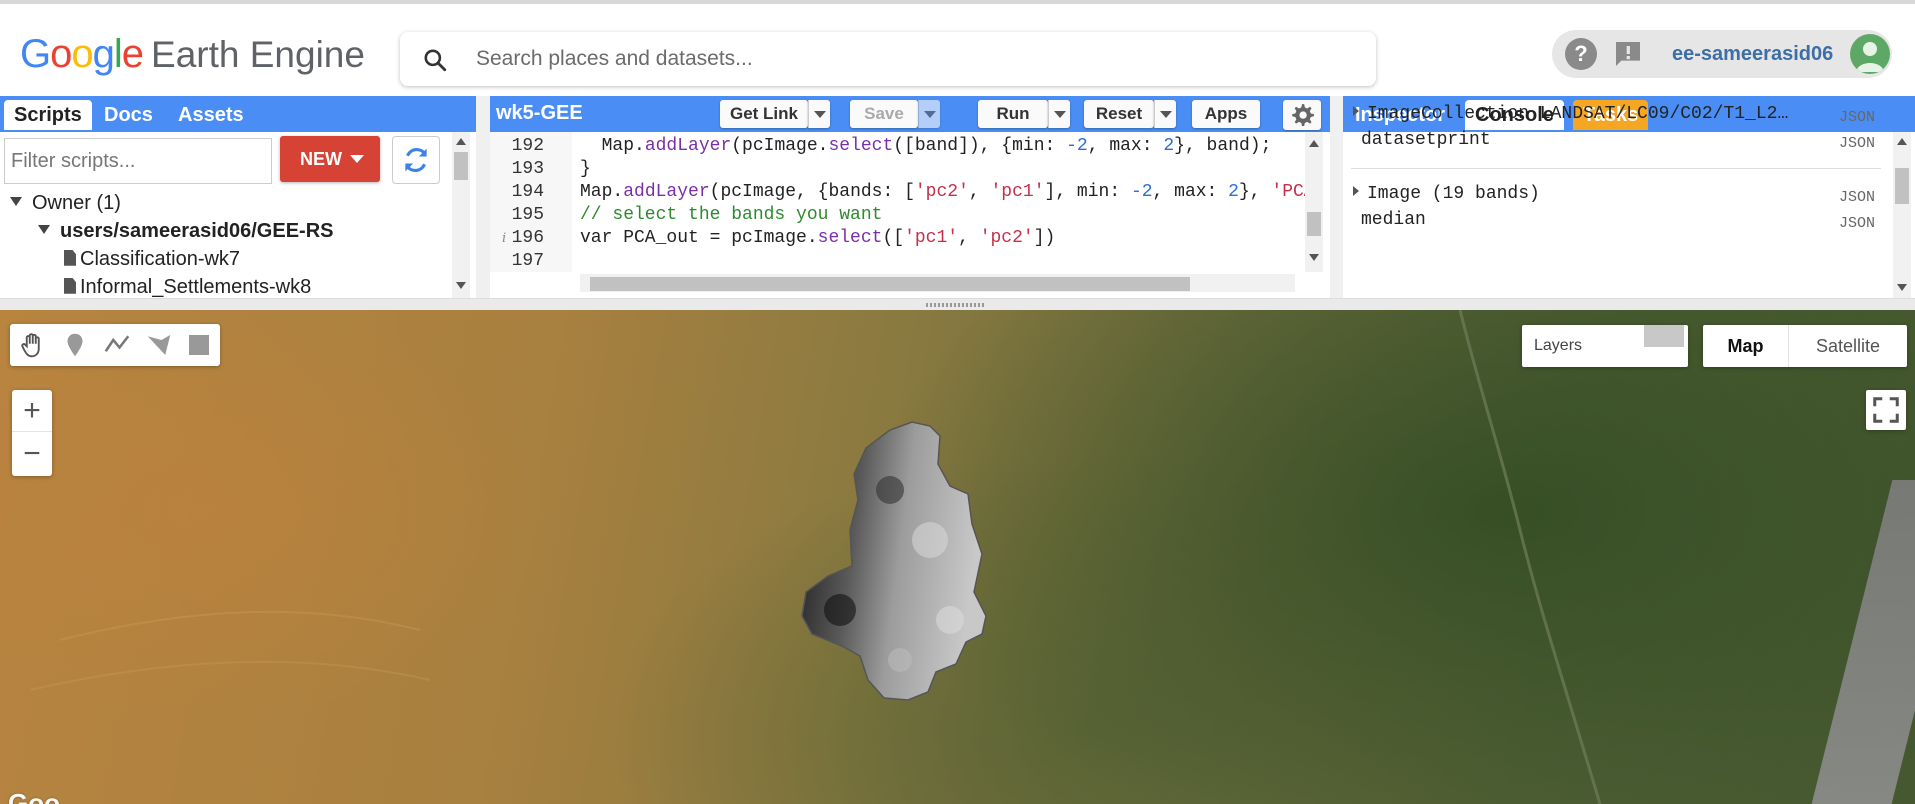 The width and height of the screenshot is (1915, 804). I want to click on run-button: Run, so click(1013, 114).